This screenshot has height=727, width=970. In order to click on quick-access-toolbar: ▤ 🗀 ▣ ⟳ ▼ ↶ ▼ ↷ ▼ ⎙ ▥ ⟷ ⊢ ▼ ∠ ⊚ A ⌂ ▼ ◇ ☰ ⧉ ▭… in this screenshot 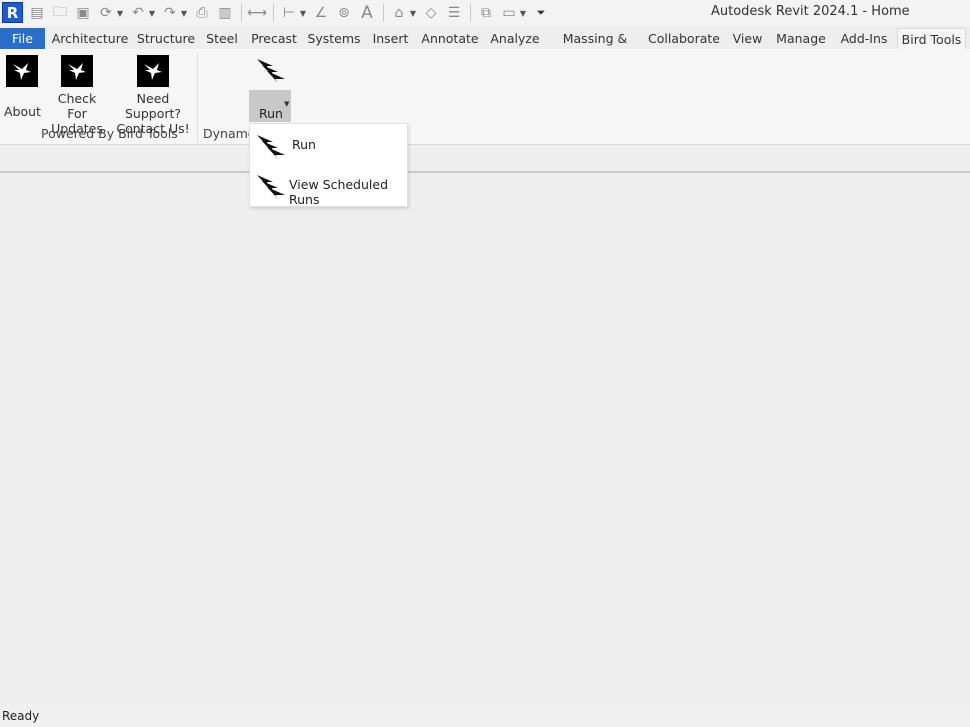, I will do `click(291, 13)`.